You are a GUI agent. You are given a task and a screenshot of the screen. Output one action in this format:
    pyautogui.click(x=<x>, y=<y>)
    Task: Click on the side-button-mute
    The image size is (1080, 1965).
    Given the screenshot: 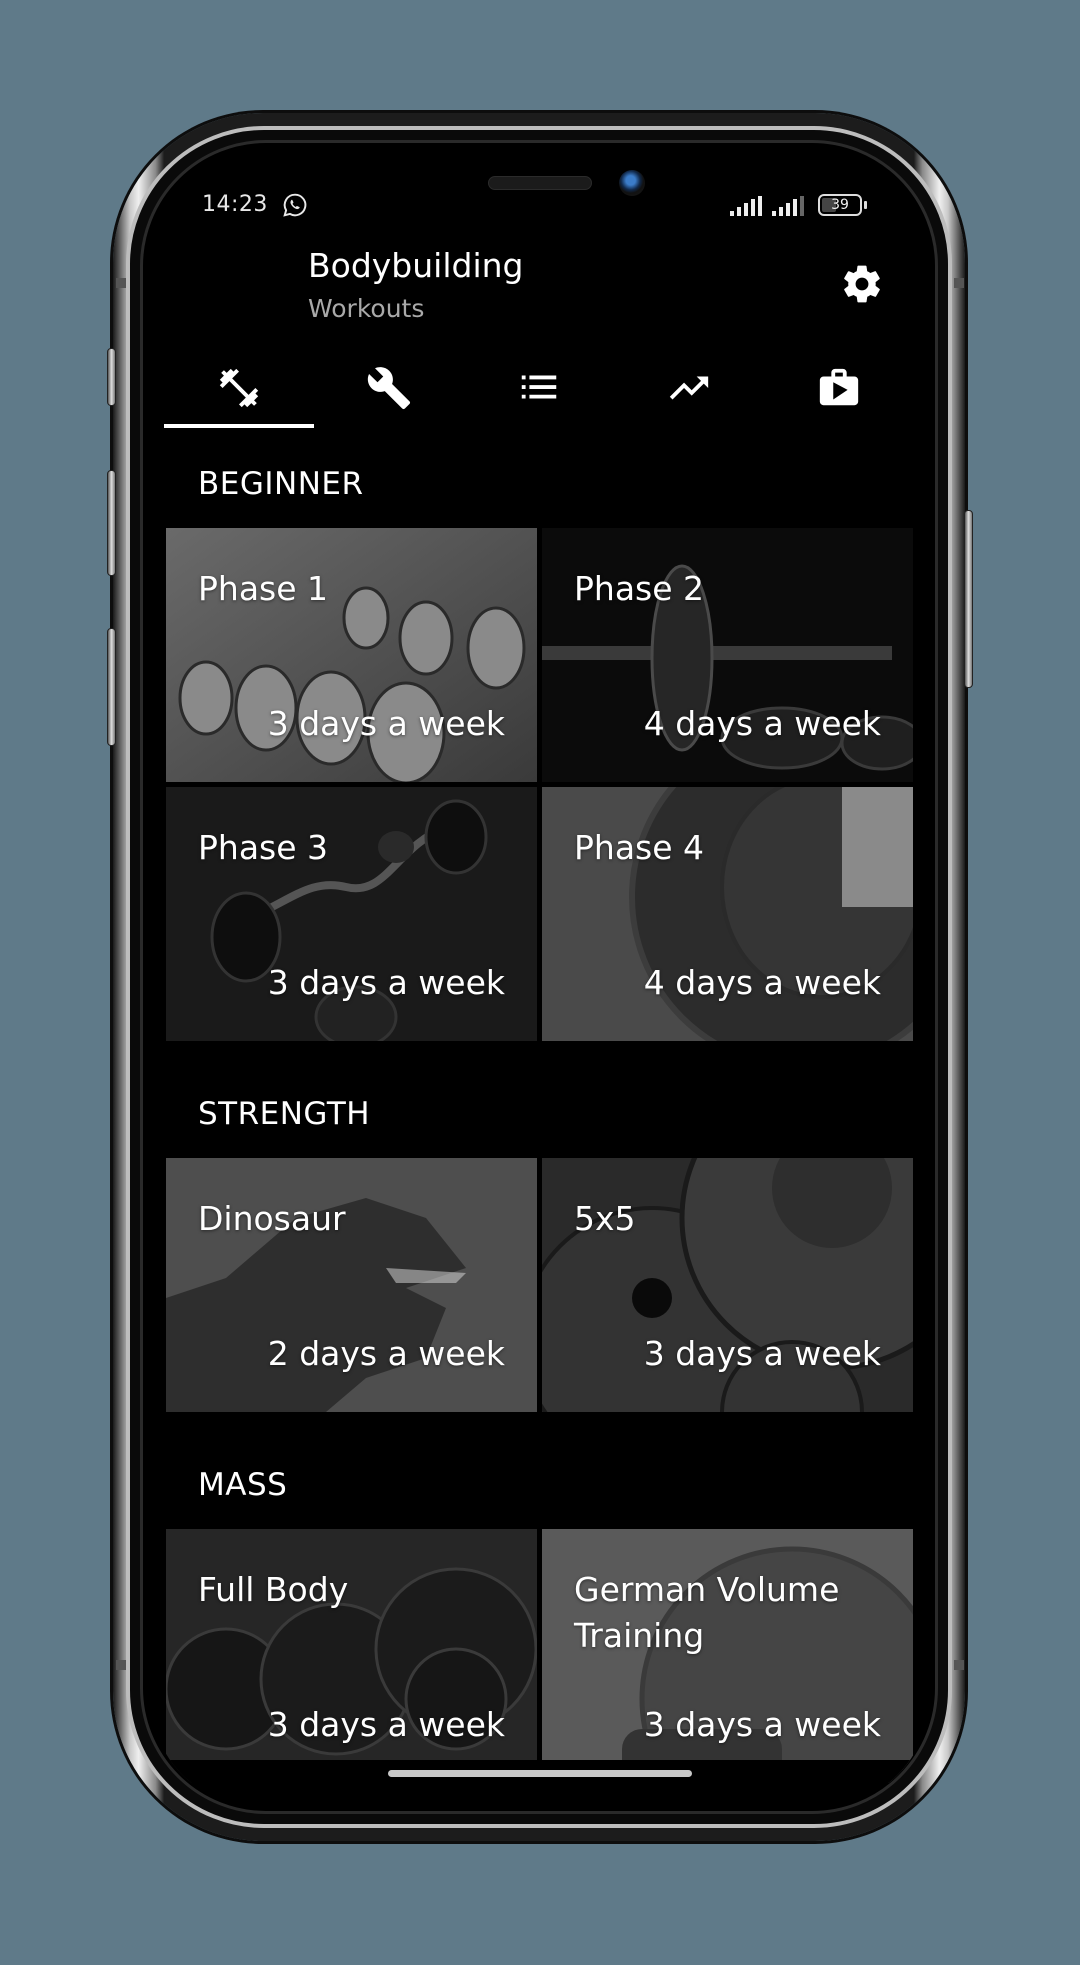 What is the action you would take?
    pyautogui.click(x=111, y=377)
    